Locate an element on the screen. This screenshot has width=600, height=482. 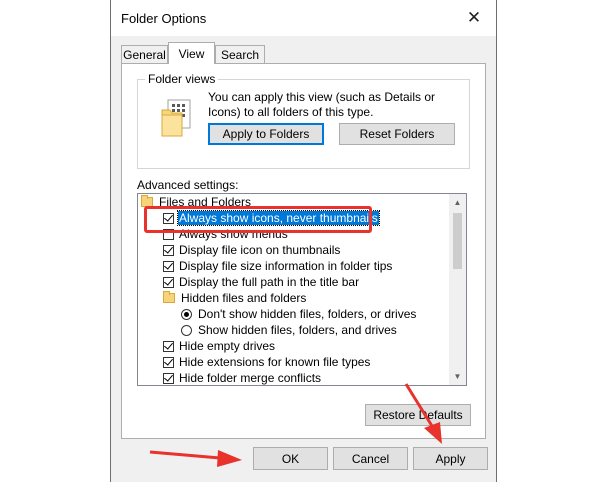
setting-display-file-icon: Display file icon on thumbnails is located at coordinates (252, 250).